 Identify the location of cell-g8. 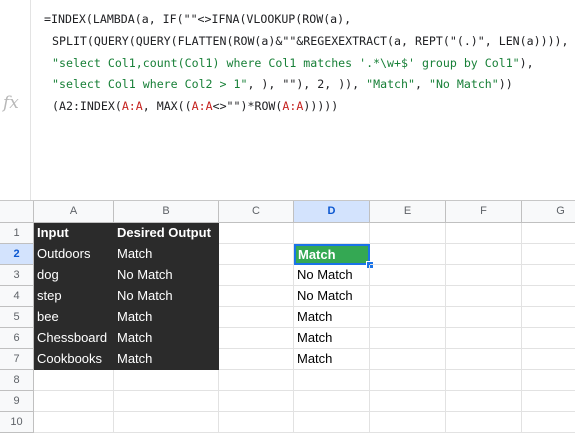
(548, 380).